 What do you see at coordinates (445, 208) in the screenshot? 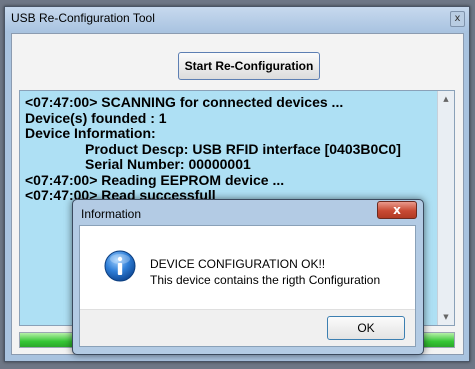
I see `log-scrollbar: ▲ ▼` at bounding box center [445, 208].